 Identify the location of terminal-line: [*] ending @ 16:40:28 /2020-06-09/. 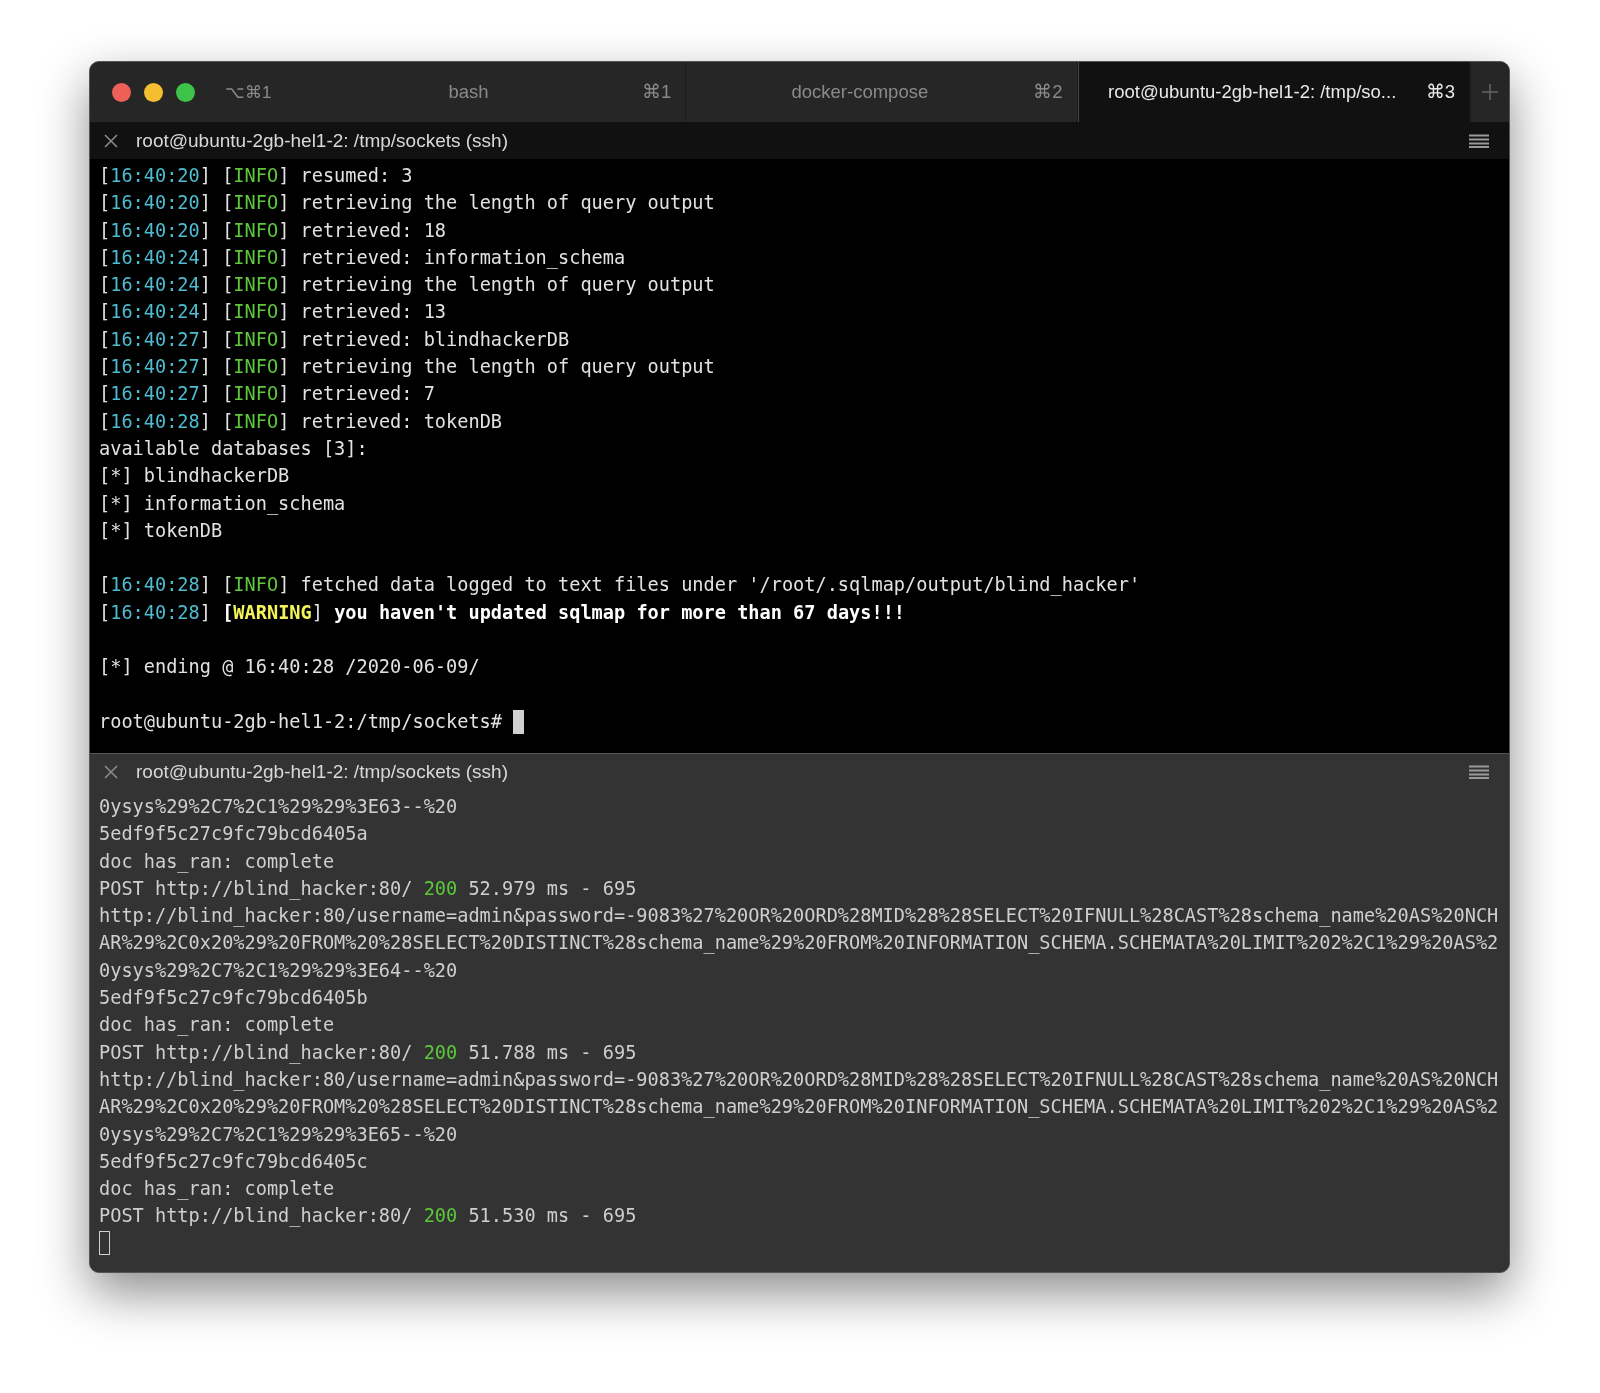
(289, 667).